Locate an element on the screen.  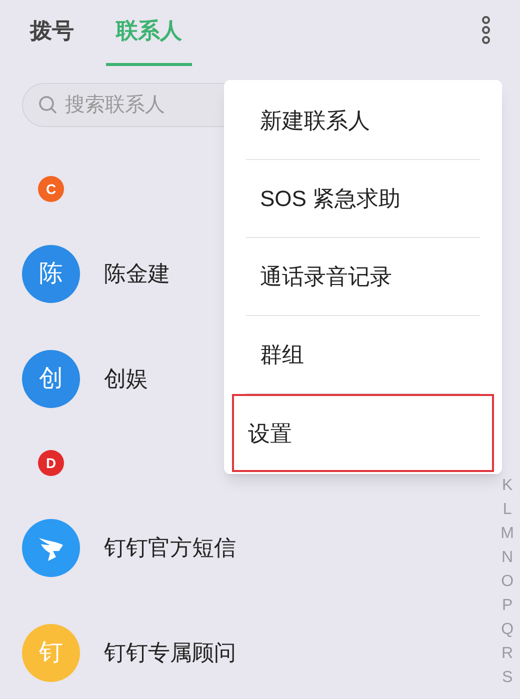
menu-item: 通话录音记录 is located at coordinates (363, 277).